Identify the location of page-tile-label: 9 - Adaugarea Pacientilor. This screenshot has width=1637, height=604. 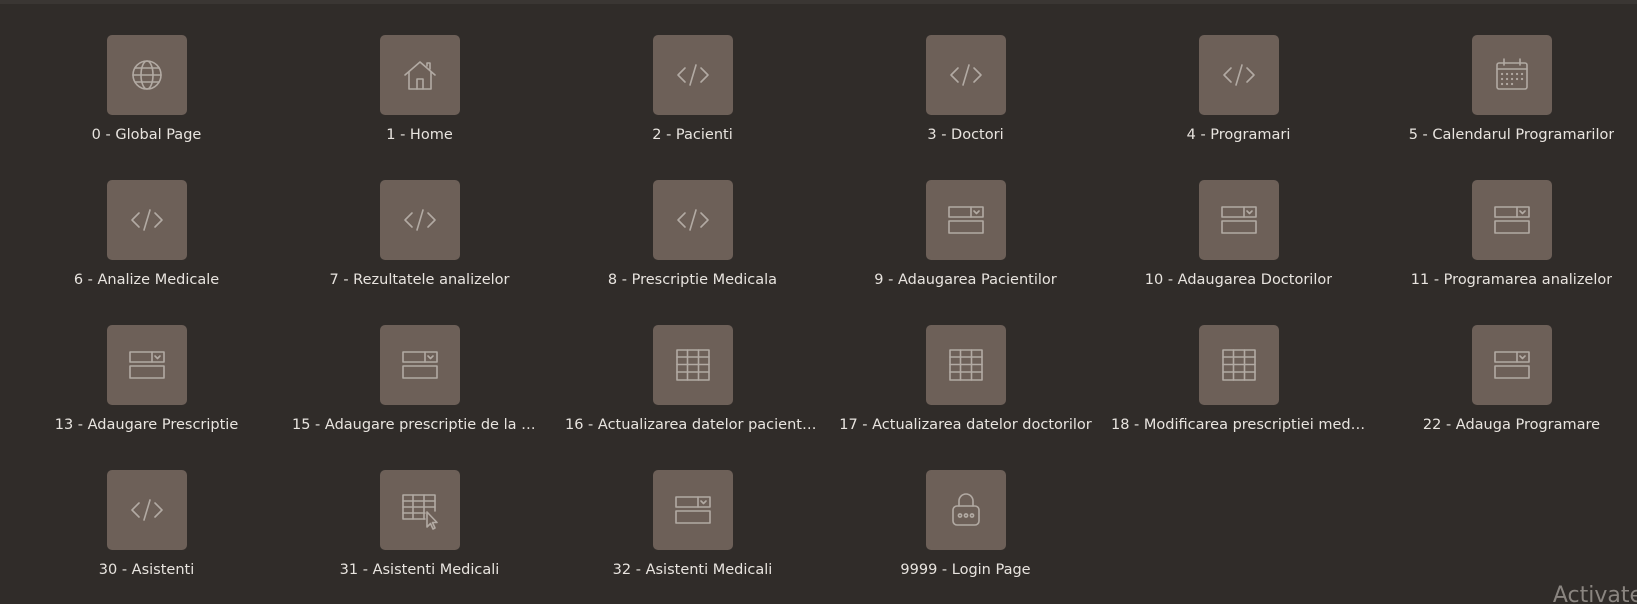
(965, 280).